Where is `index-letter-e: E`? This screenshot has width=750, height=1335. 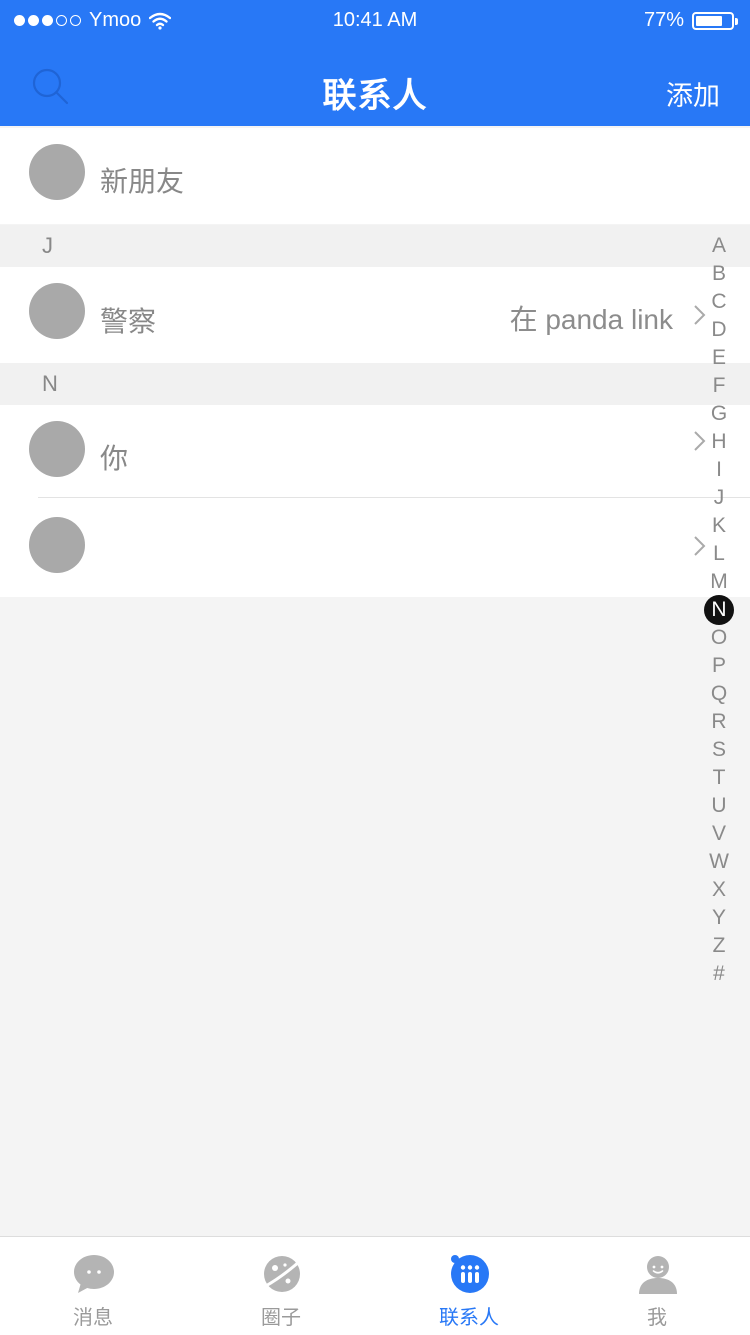
index-letter-e: E is located at coordinates (719, 358).